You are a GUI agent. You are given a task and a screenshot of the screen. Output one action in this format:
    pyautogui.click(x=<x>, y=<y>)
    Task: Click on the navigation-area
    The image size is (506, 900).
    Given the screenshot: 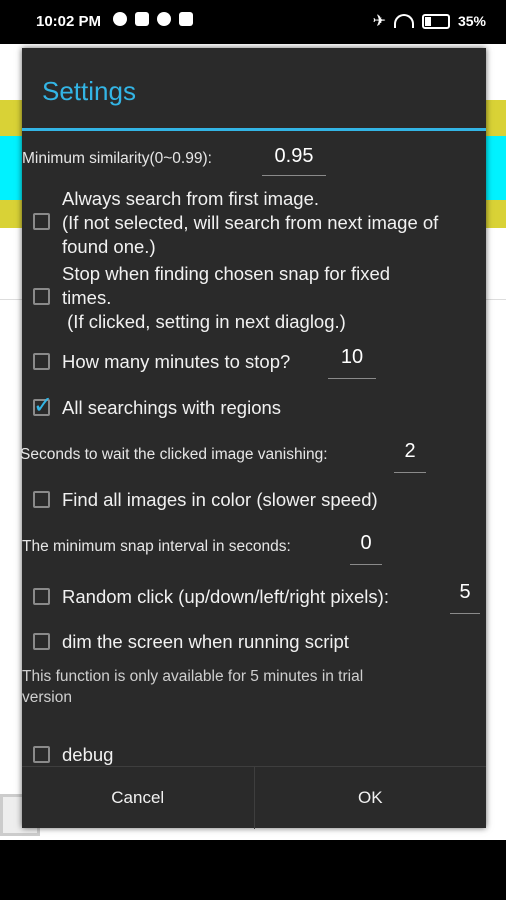 What is the action you would take?
    pyautogui.click(x=253, y=870)
    